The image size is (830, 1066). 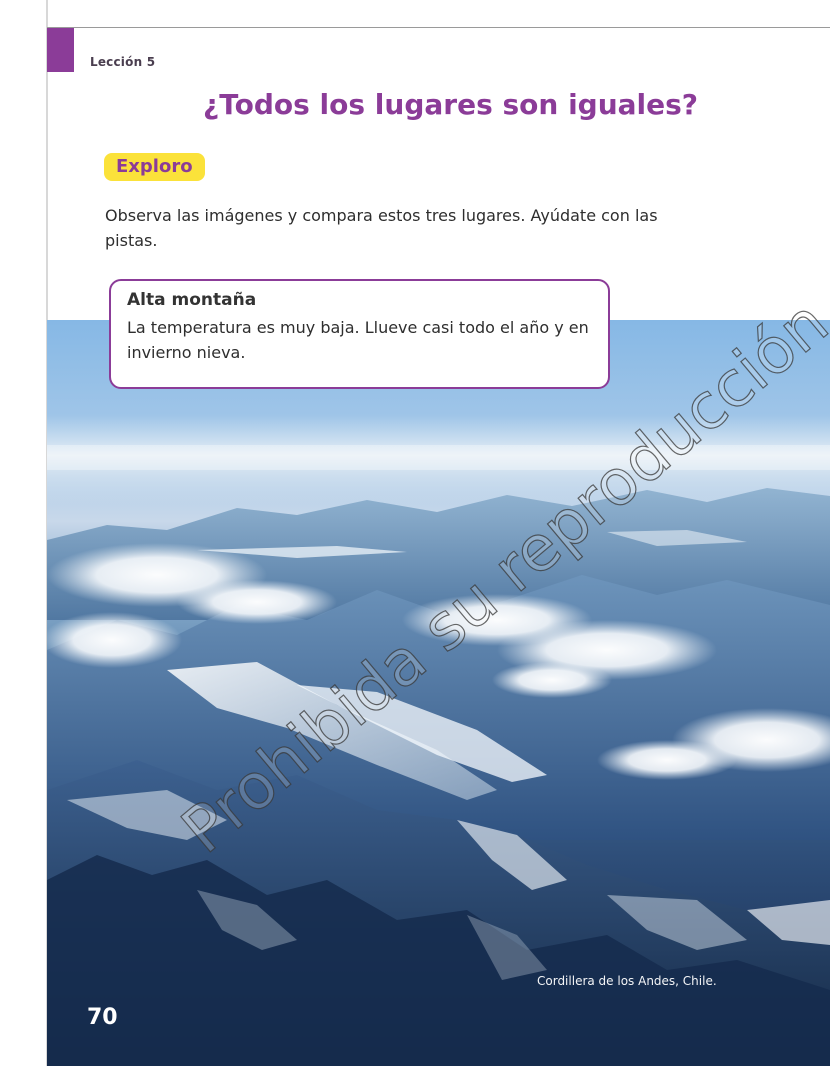 What do you see at coordinates (123, 62) in the screenshot?
I see `lesson-label: Lección 5` at bounding box center [123, 62].